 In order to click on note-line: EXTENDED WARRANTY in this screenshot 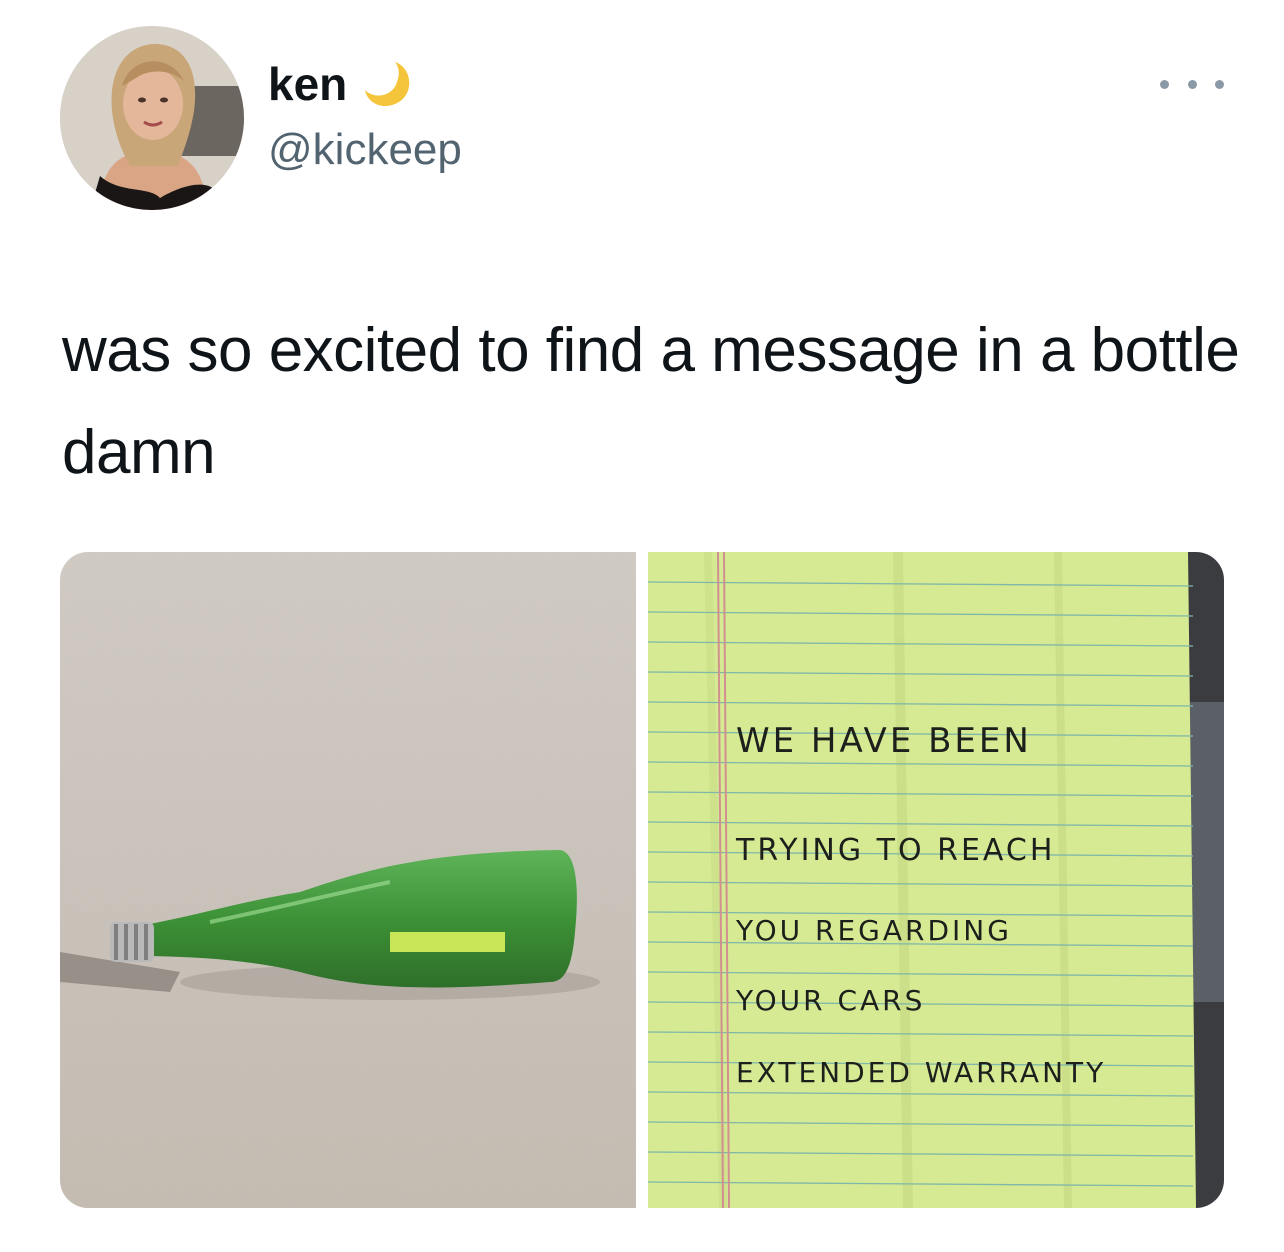, I will do `click(921, 1072)`.